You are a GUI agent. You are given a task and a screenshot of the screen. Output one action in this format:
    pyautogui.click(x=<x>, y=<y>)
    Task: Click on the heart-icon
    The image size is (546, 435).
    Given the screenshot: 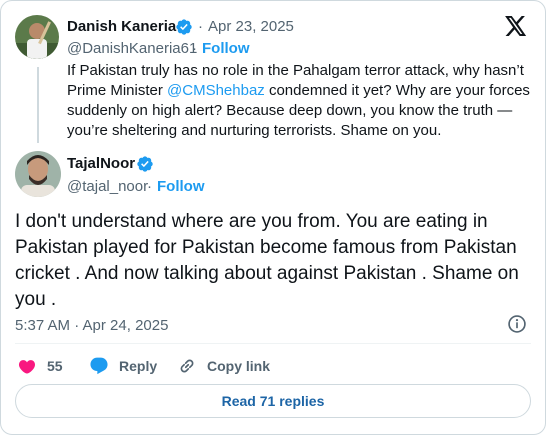 What is the action you would take?
    pyautogui.click(x=27, y=367)
    